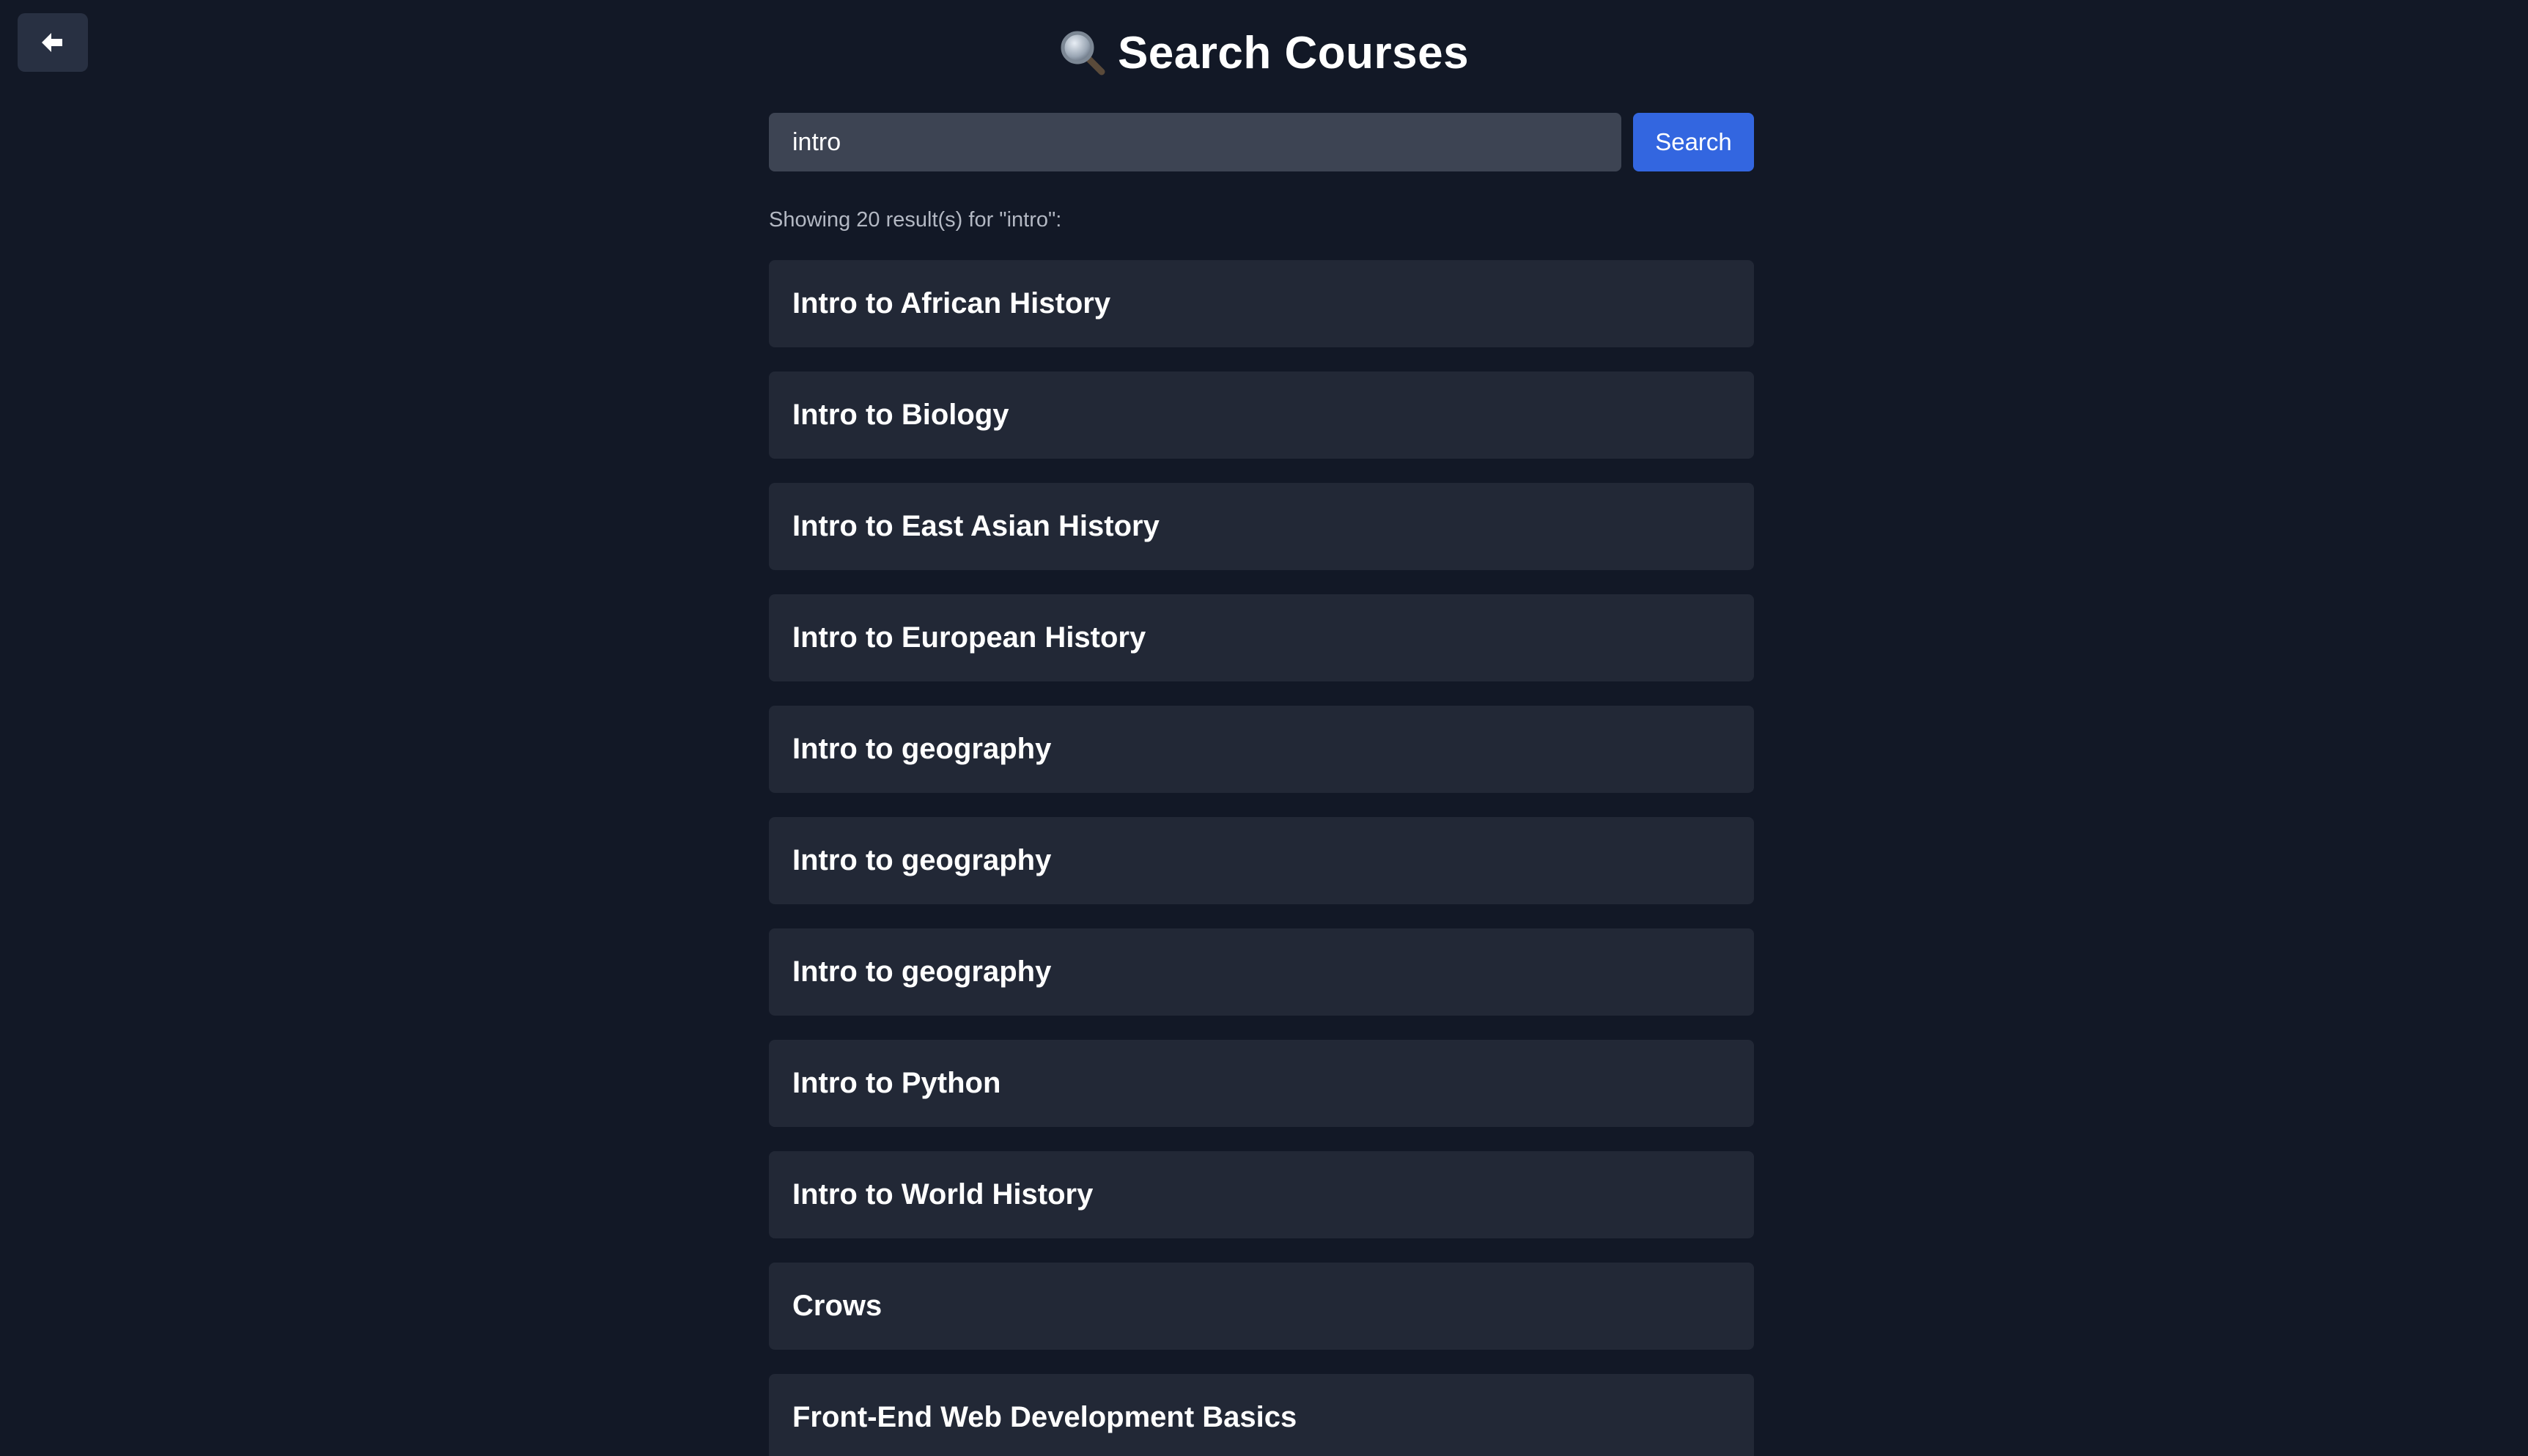 This screenshot has width=2528, height=1456. Describe the element at coordinates (1262, 1194) in the screenshot. I see `result-item: Intro to World History` at that location.